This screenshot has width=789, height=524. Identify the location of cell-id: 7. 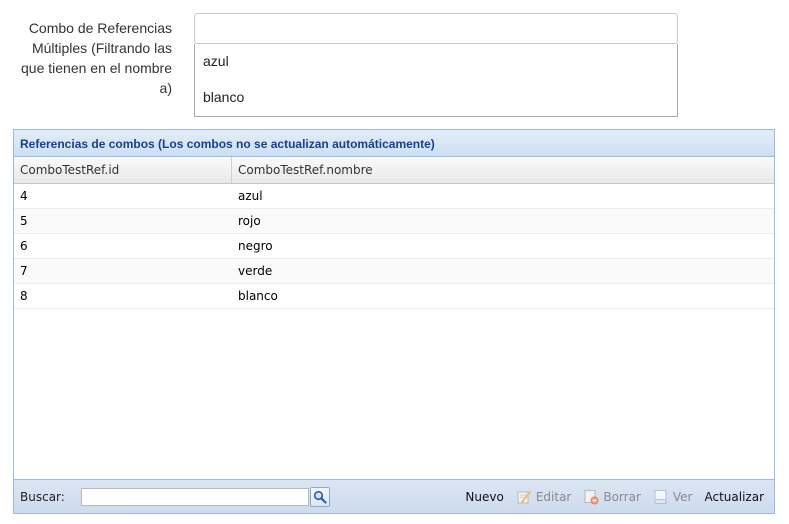
(24, 271).